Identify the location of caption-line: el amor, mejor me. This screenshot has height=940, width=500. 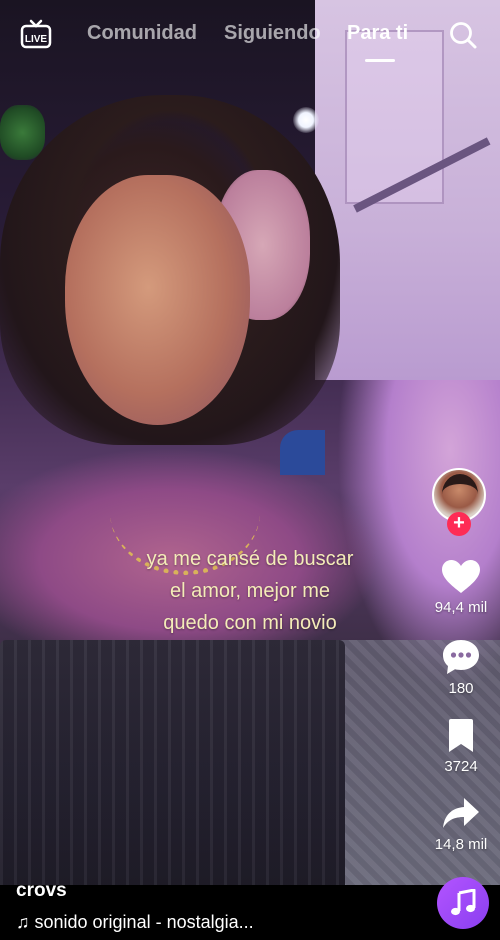
(250, 591).